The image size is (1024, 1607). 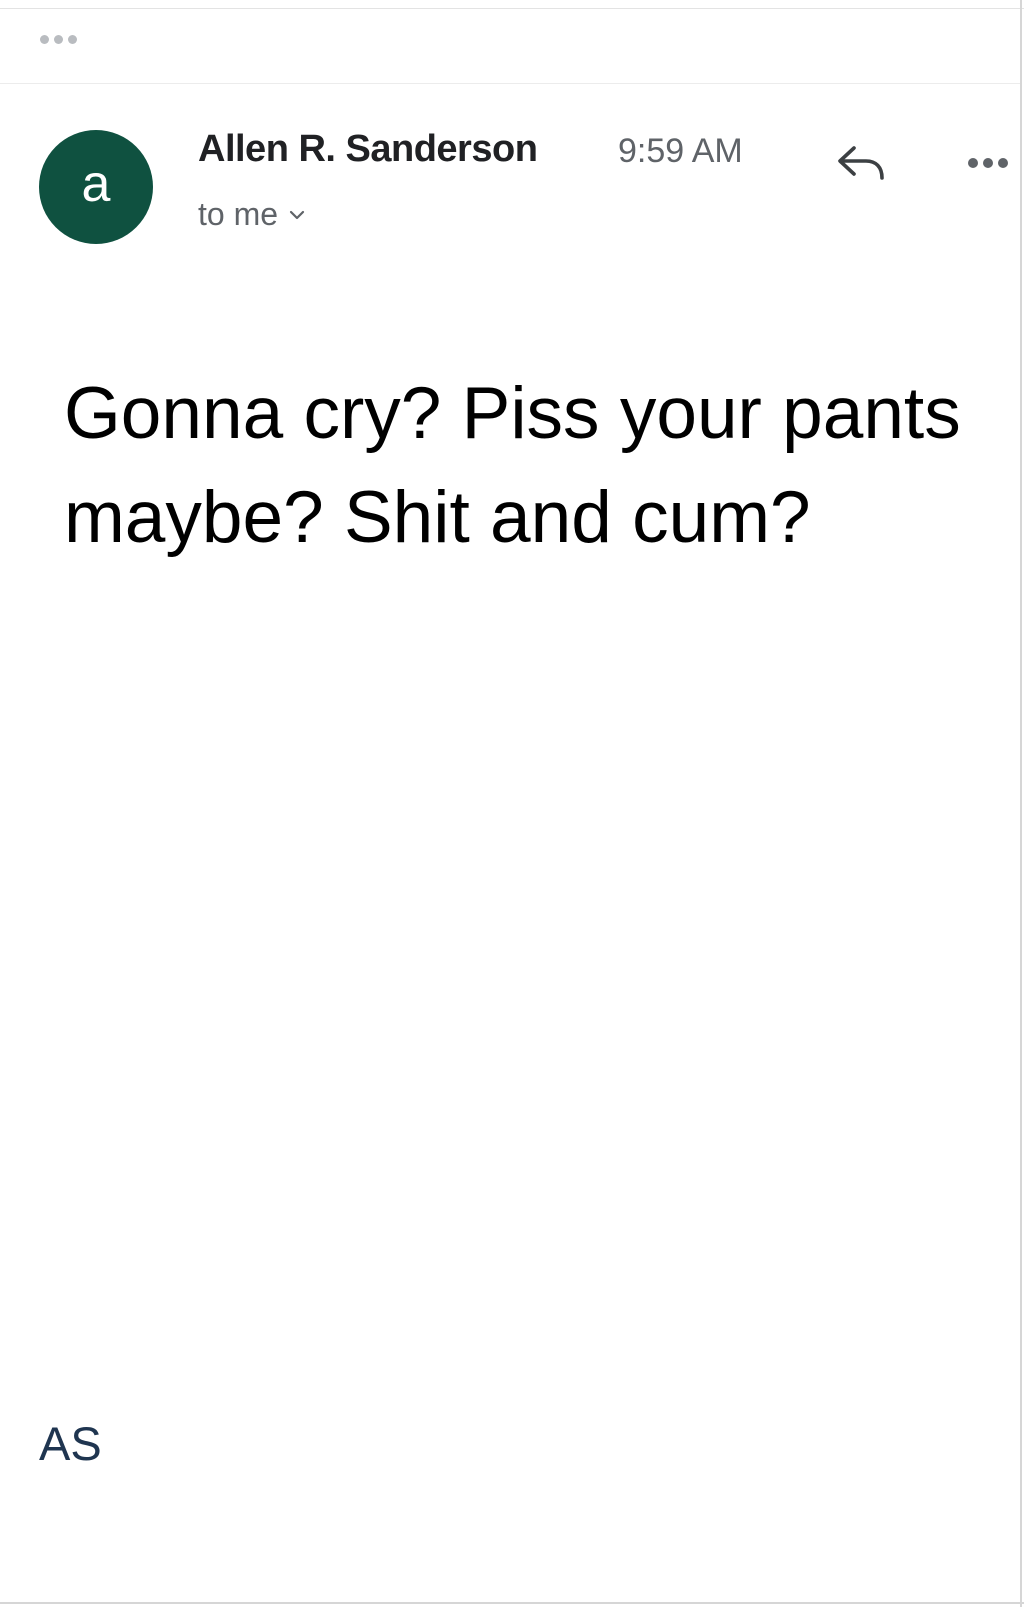 What do you see at coordinates (238, 214) in the screenshot?
I see `recipient-label: to me` at bounding box center [238, 214].